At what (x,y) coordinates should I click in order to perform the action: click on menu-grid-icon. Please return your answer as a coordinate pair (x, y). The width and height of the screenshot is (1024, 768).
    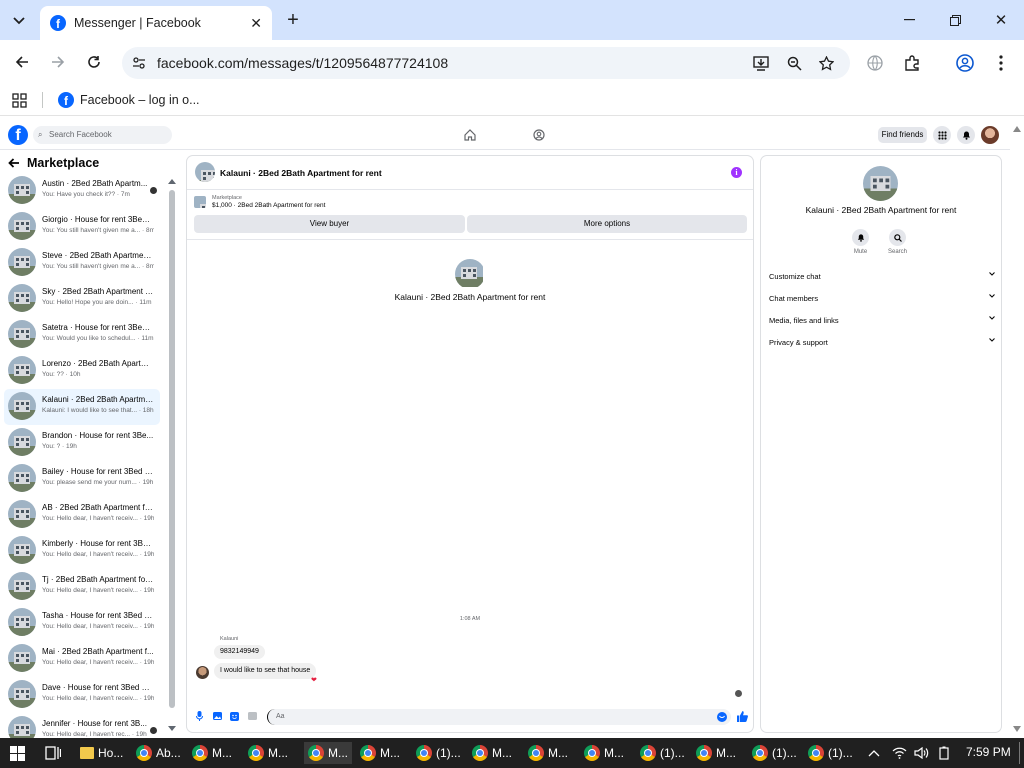
    Looking at the image, I should click on (942, 135).